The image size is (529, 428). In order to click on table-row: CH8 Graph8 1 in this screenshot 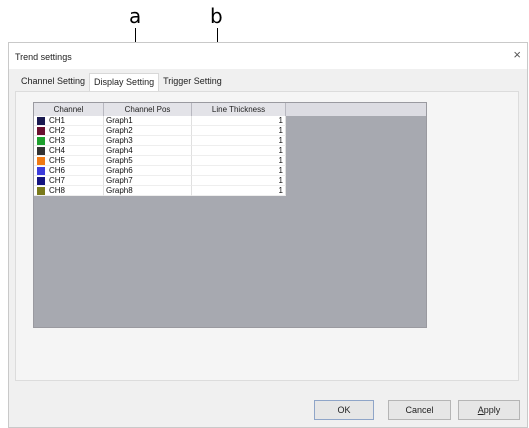, I will do `click(160, 191)`.